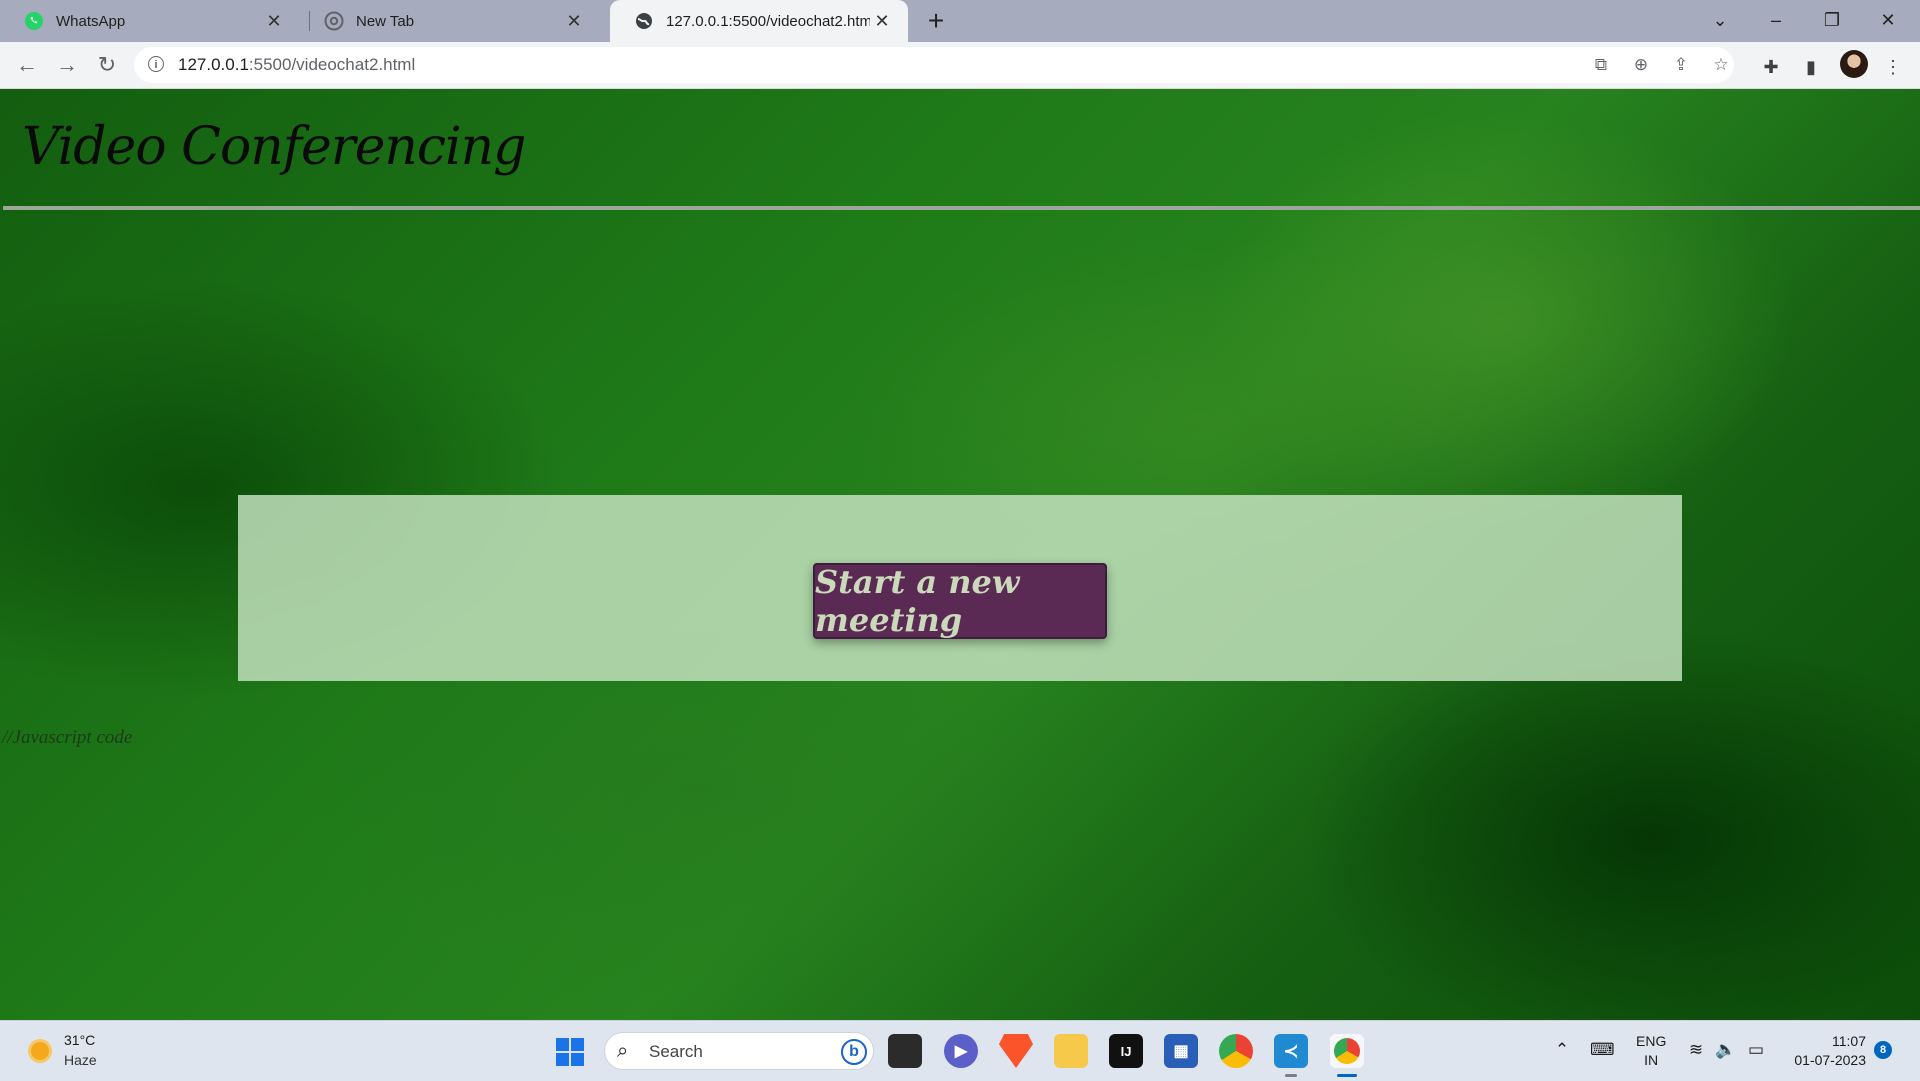 The width and height of the screenshot is (1920, 1081). I want to click on active-app-indicator, so click(1347, 1075).